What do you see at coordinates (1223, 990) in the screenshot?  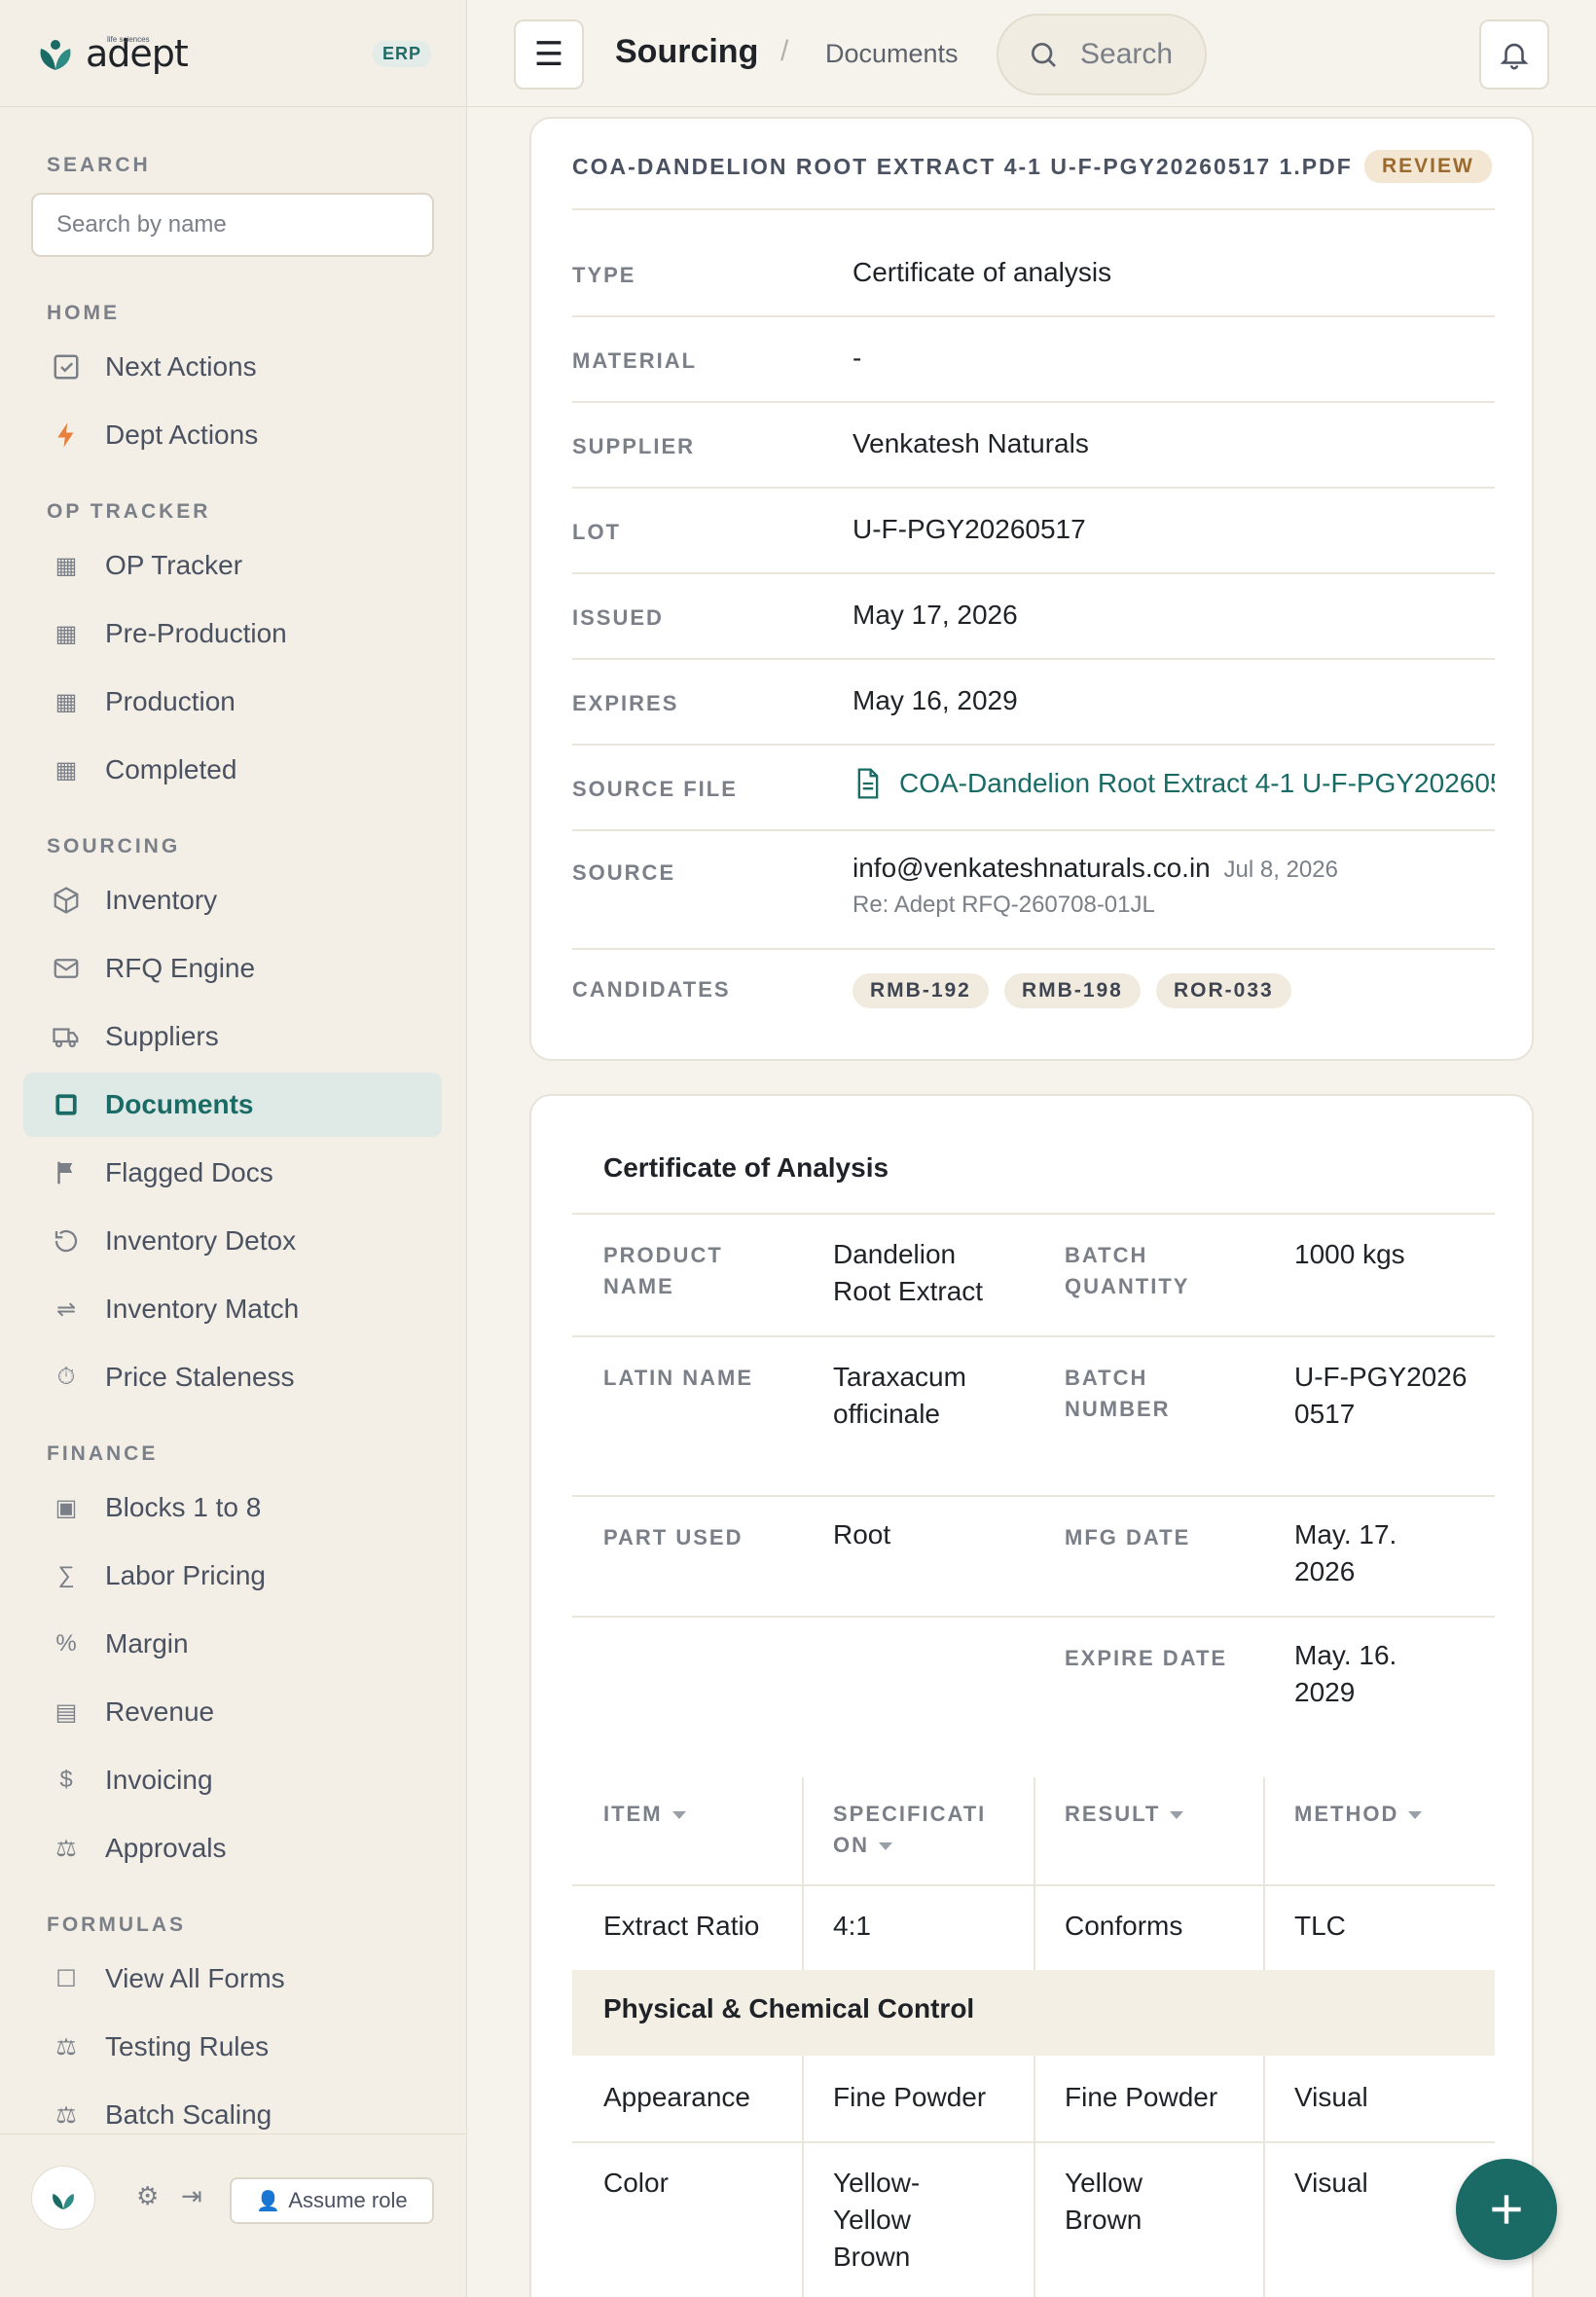 I see `candidate-chip: ROR-033` at bounding box center [1223, 990].